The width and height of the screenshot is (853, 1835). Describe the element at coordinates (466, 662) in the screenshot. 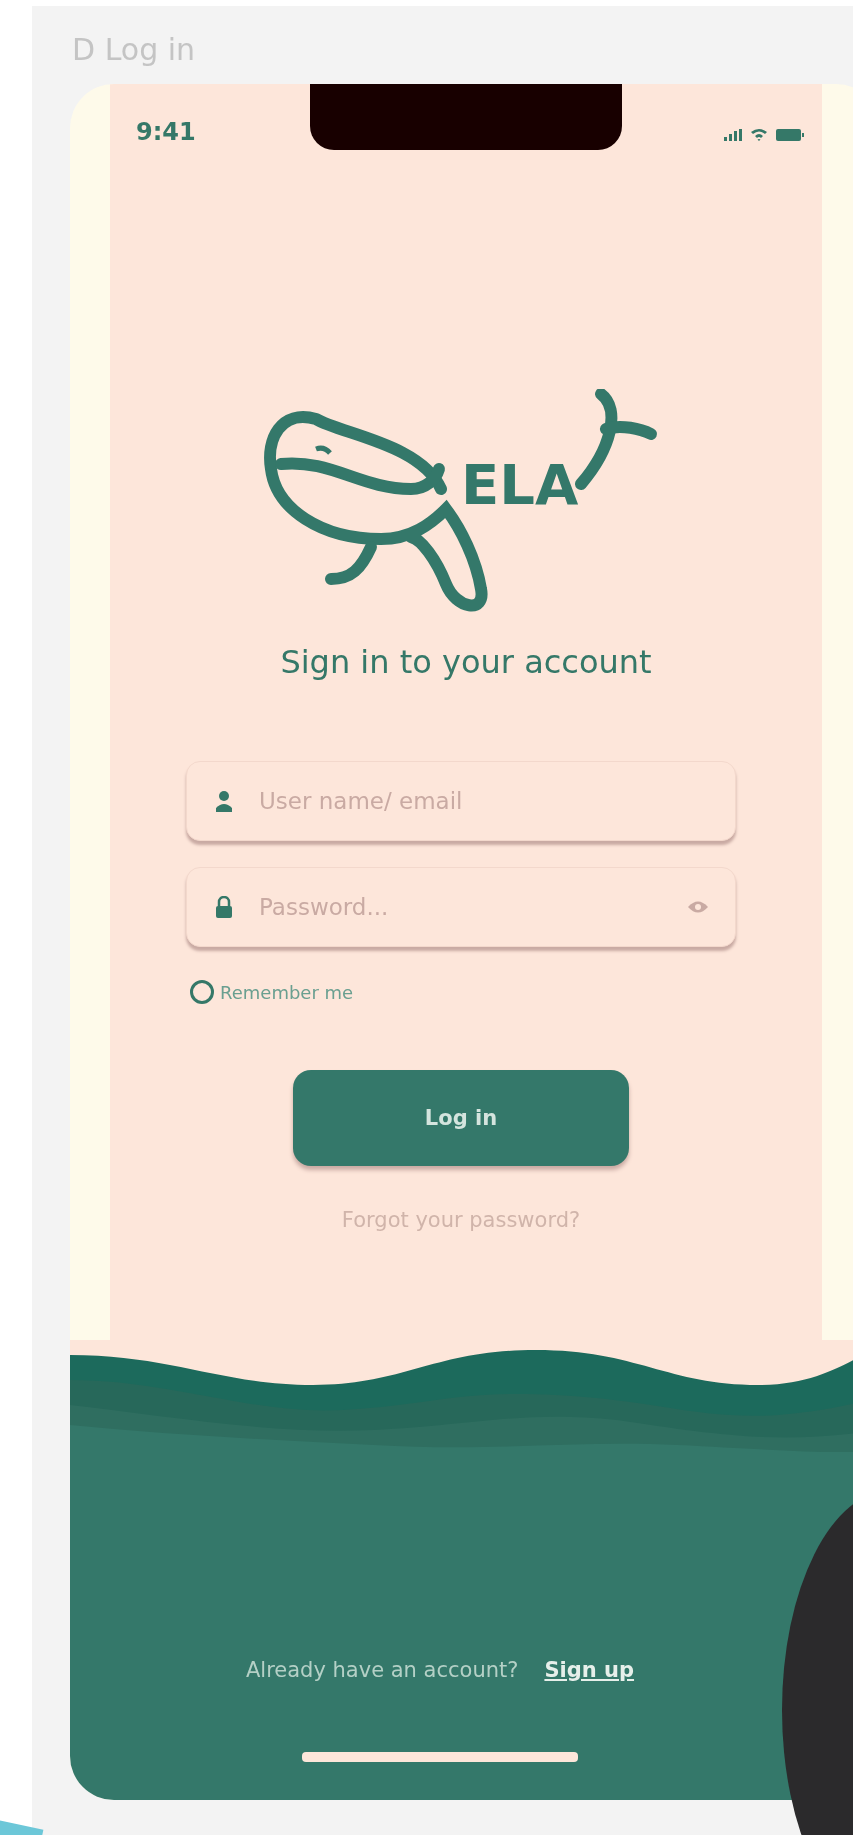

I see `heading: Sign in to your account` at that location.